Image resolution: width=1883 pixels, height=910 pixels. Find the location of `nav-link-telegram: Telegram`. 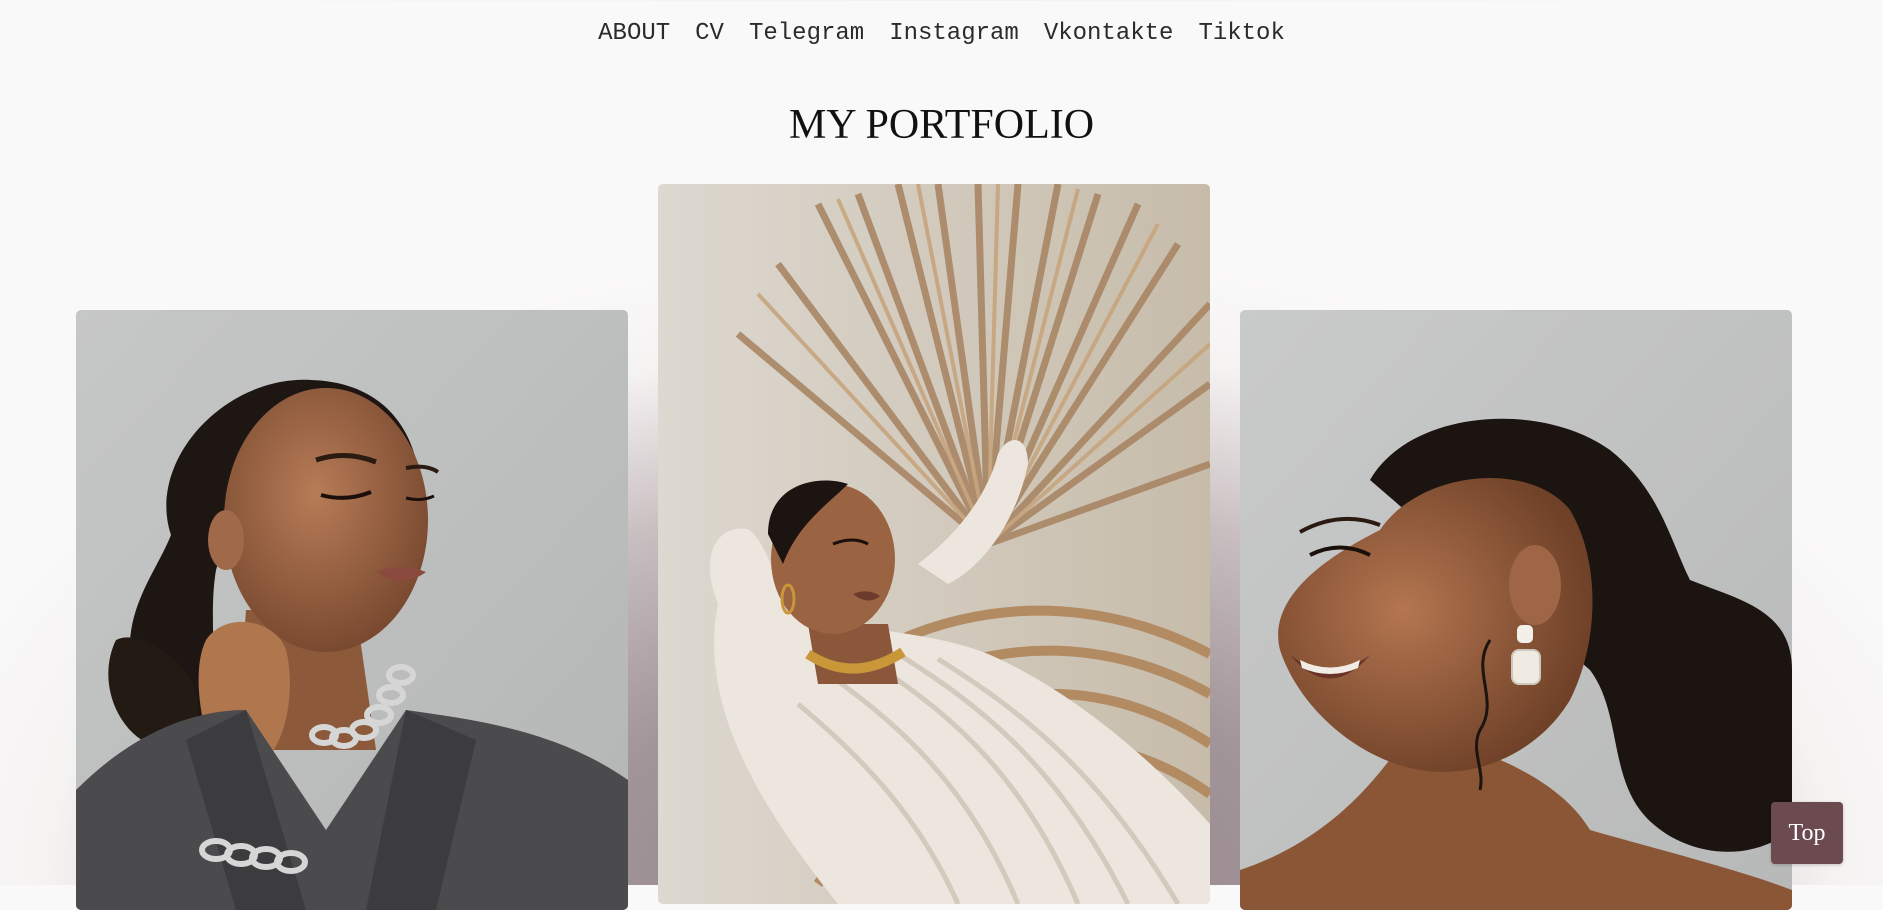

nav-link-telegram: Telegram is located at coordinates (806, 34).